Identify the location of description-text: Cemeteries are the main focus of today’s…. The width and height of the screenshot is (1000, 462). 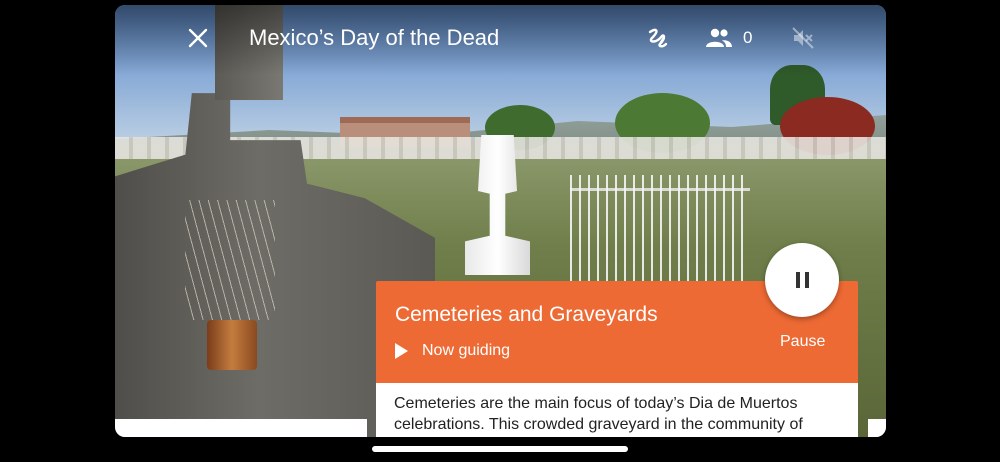
(598, 414).